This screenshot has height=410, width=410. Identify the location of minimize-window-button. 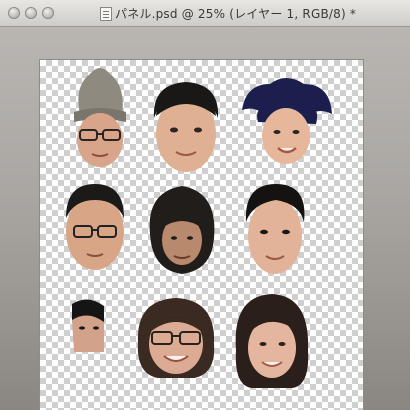
(31, 13).